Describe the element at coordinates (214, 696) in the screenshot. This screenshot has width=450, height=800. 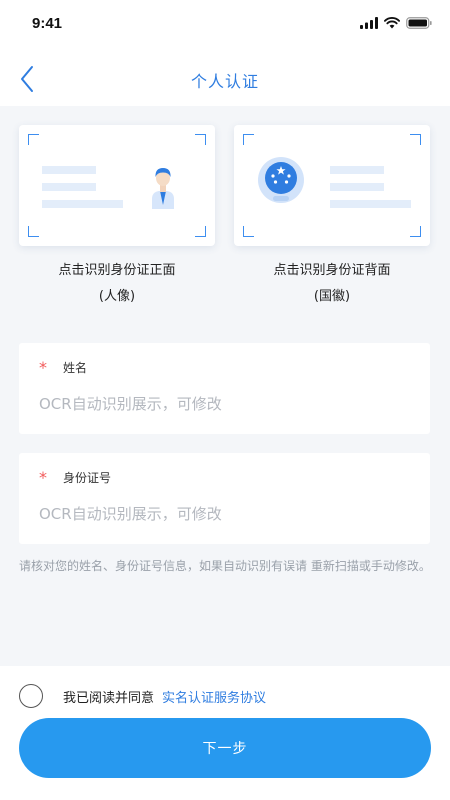
I see `agreement-link: 实名认证服务协议` at that location.